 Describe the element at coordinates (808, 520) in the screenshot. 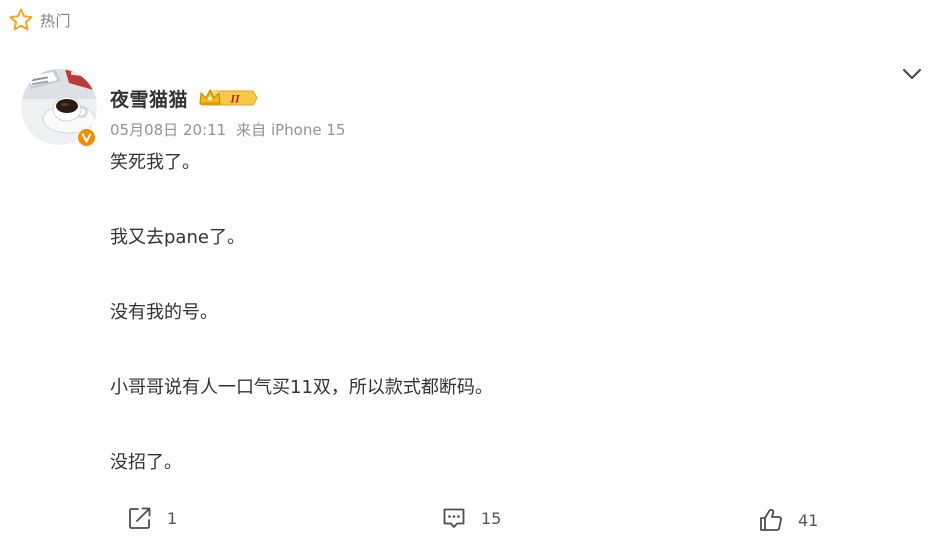

I see `like-count: 41` at that location.